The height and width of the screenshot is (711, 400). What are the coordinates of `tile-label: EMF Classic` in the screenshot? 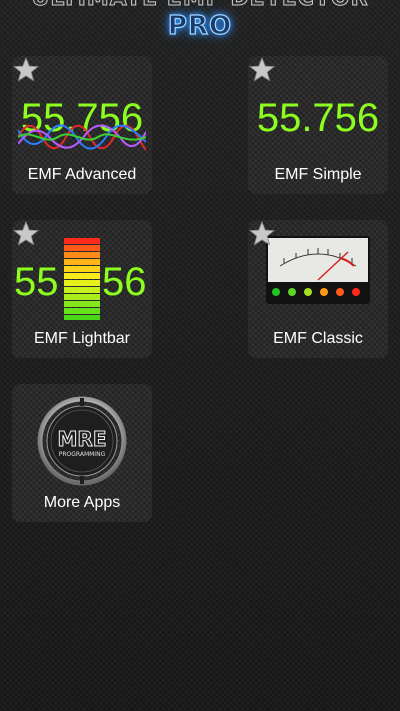 It's located at (318, 338).